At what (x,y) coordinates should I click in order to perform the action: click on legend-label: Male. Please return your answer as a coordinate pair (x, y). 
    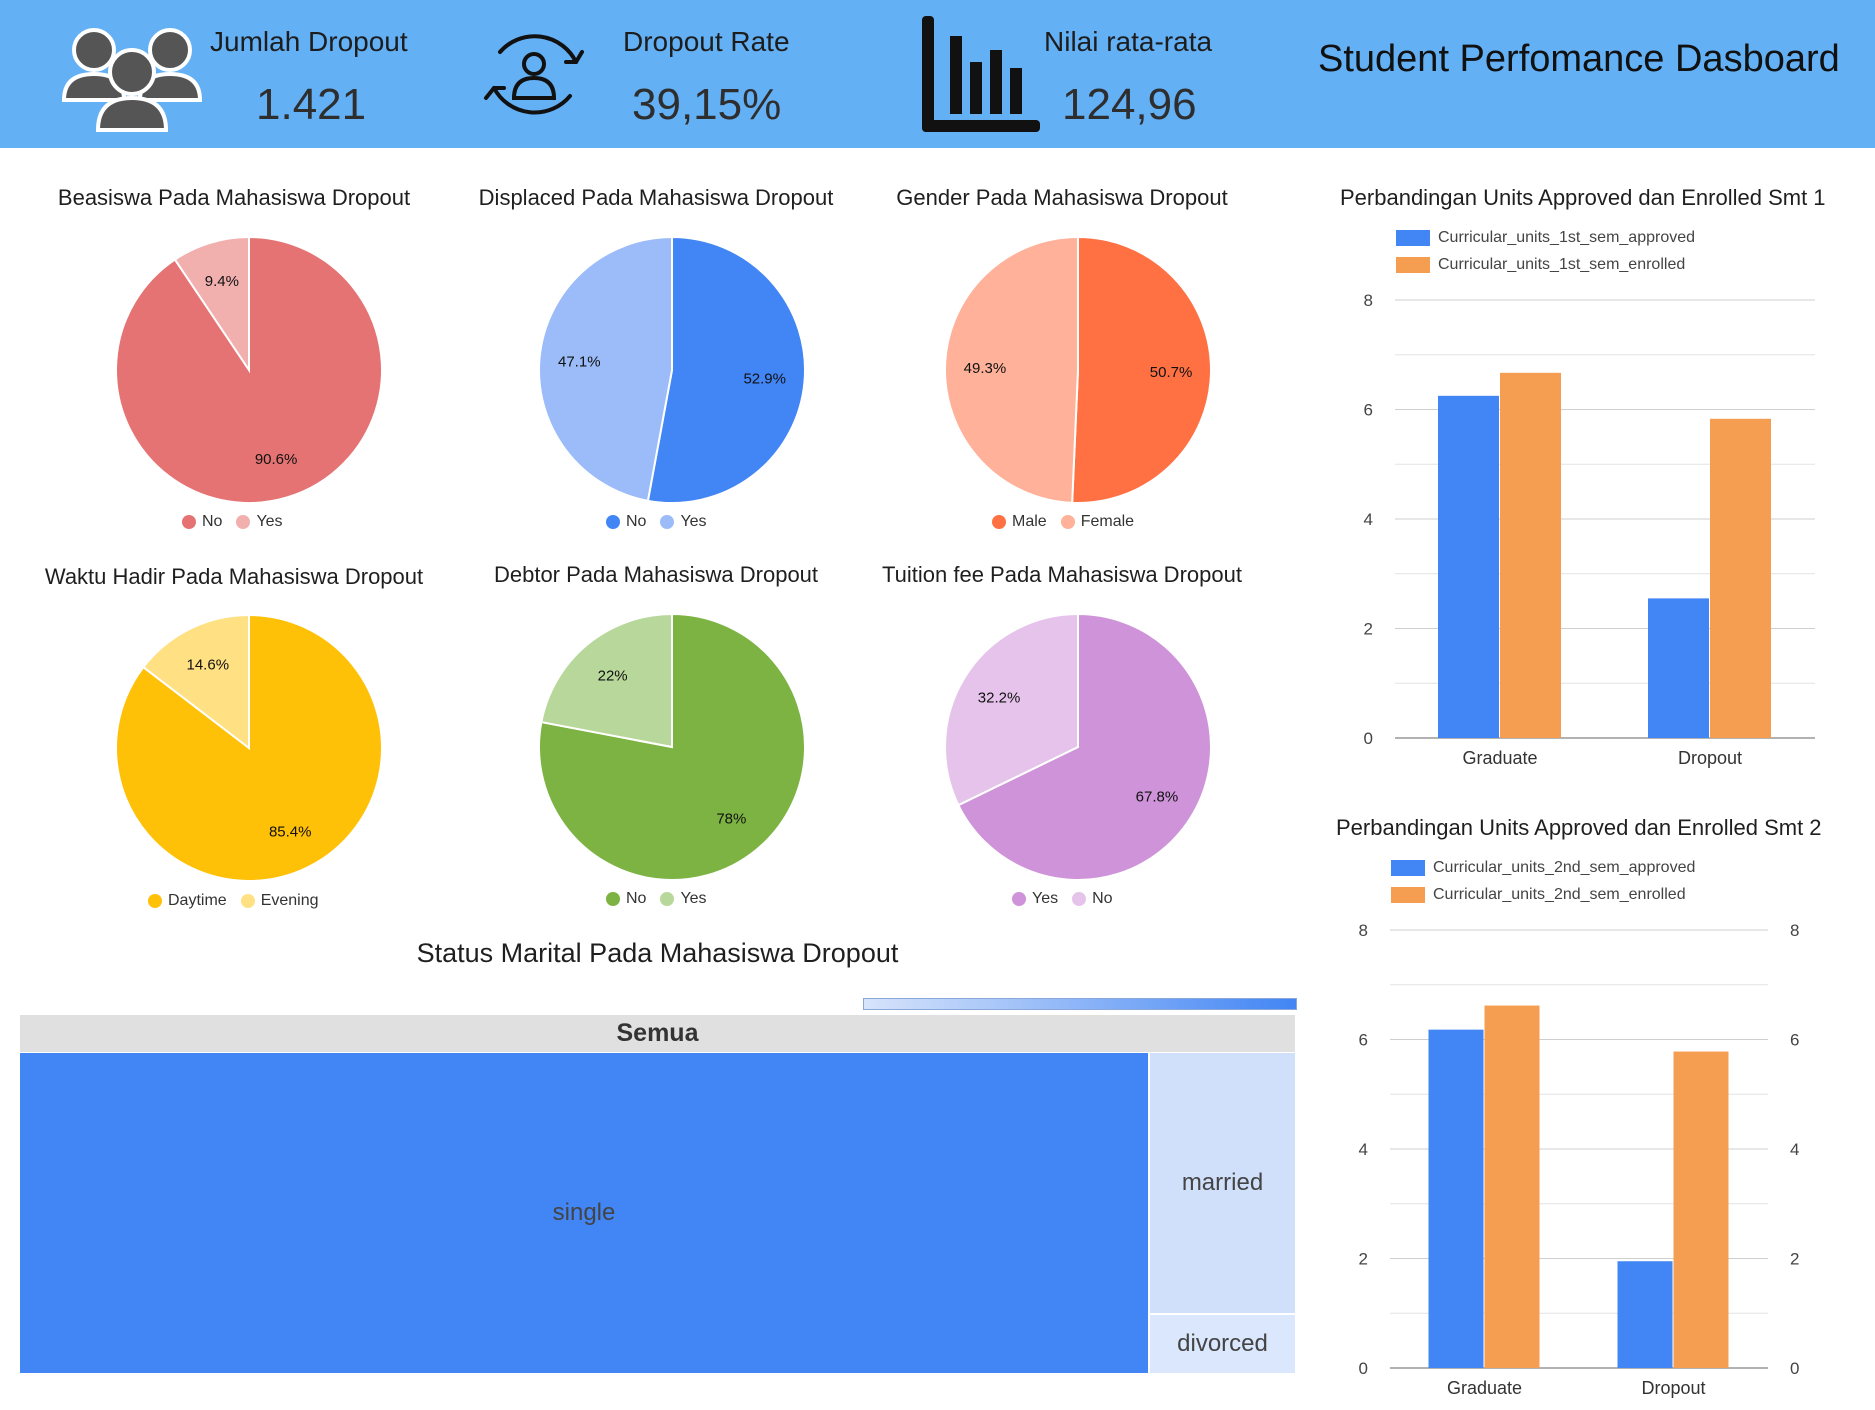
    Looking at the image, I should click on (1029, 521).